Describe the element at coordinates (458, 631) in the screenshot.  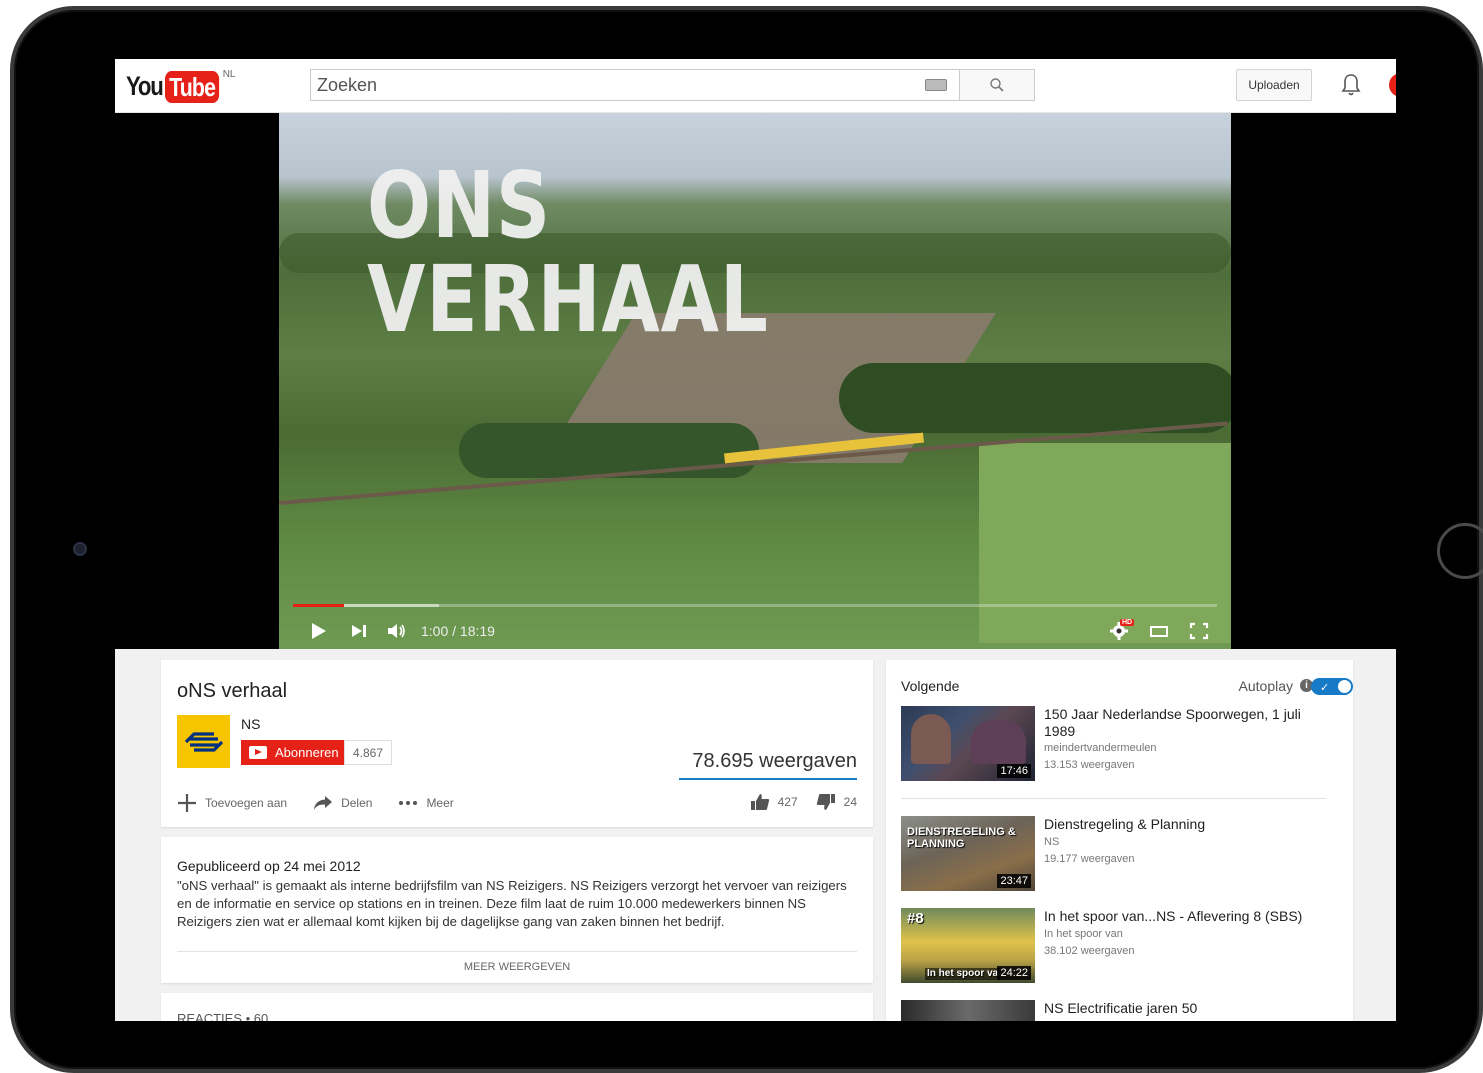
I see `time-display: 1:00 / 18:19` at that location.